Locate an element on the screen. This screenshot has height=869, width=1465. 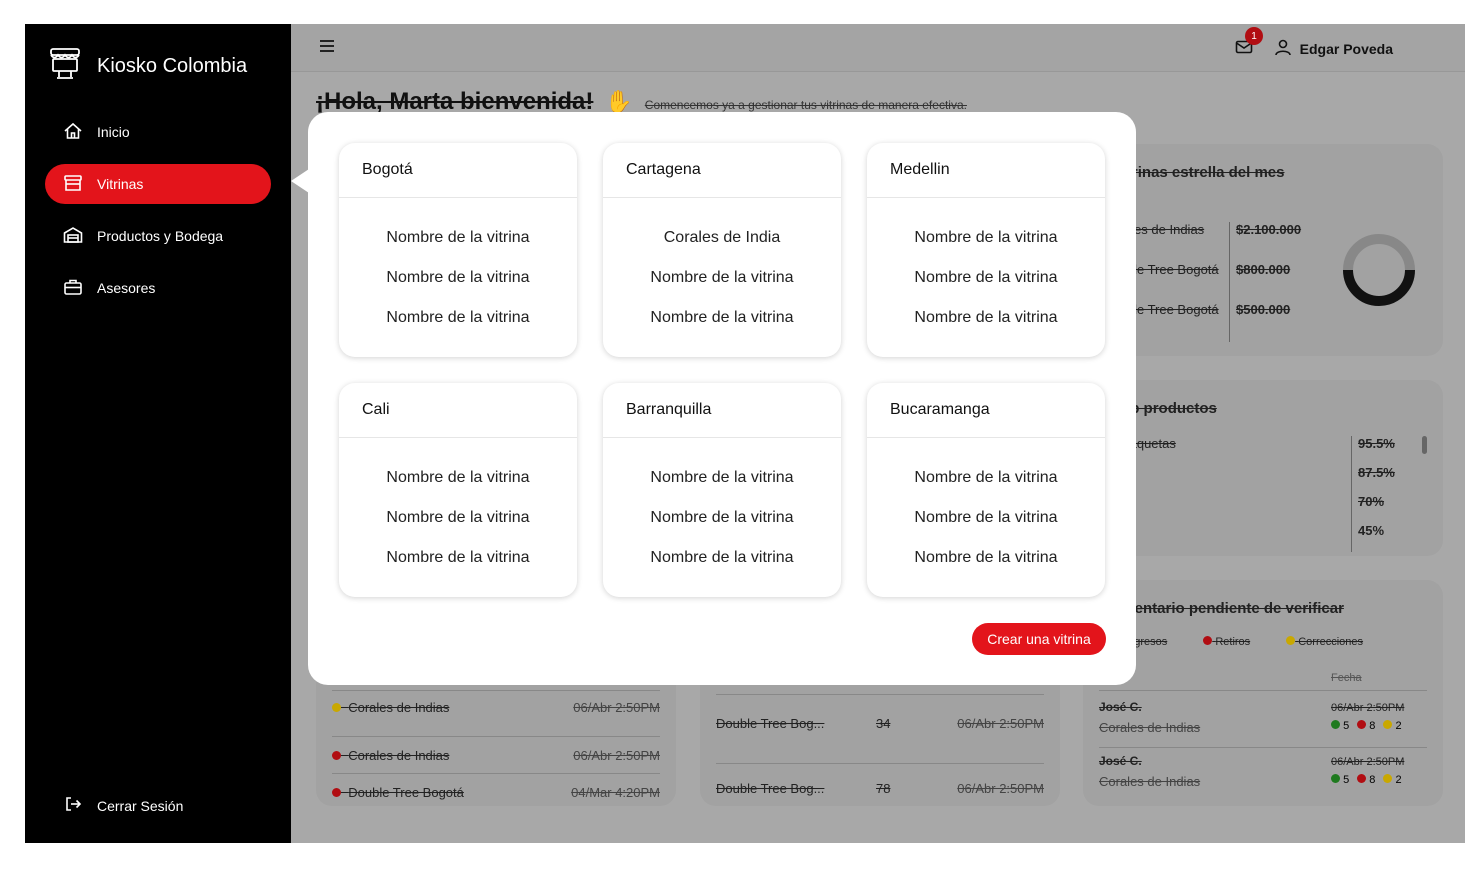
top-value: 70% is located at coordinates (1382, 508).